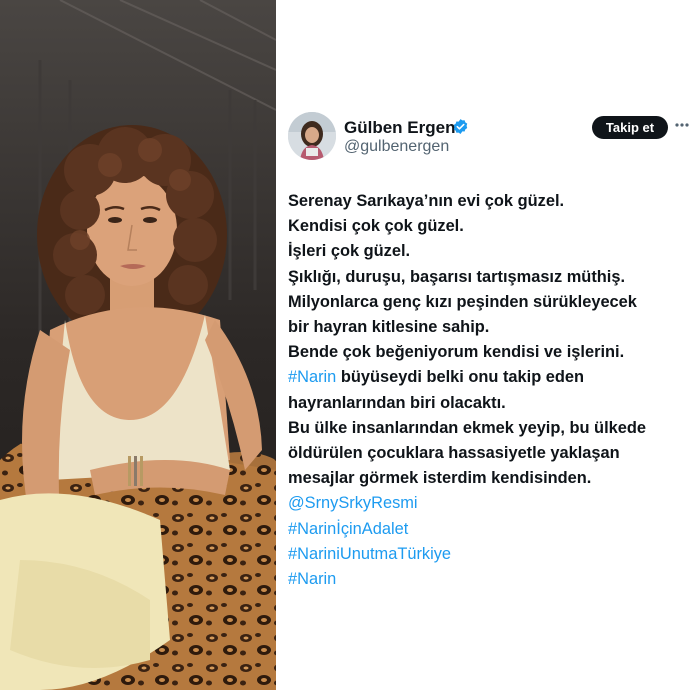 Image resolution: width=690 pixels, height=690 pixels. I want to click on verified-badge-icon, so click(460, 126).